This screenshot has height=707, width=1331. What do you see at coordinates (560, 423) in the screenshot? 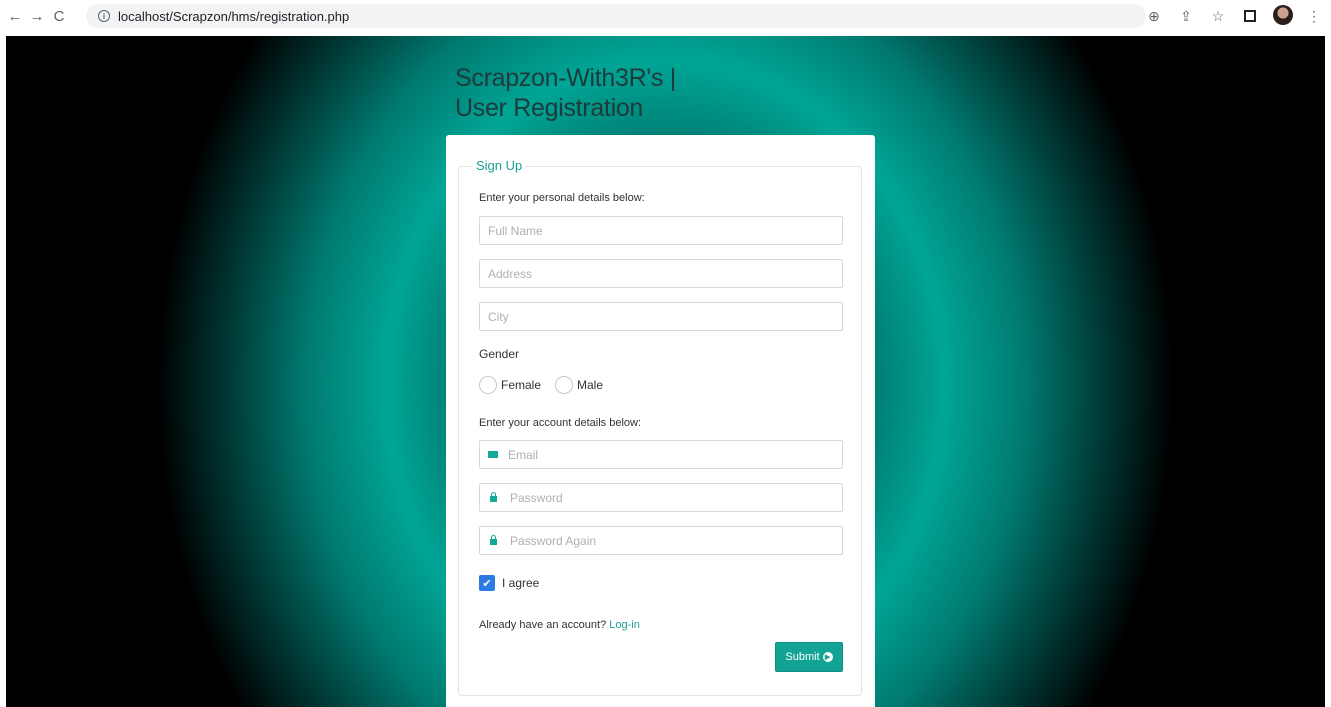
I see `account-details-label: Enter your account details below:` at bounding box center [560, 423].